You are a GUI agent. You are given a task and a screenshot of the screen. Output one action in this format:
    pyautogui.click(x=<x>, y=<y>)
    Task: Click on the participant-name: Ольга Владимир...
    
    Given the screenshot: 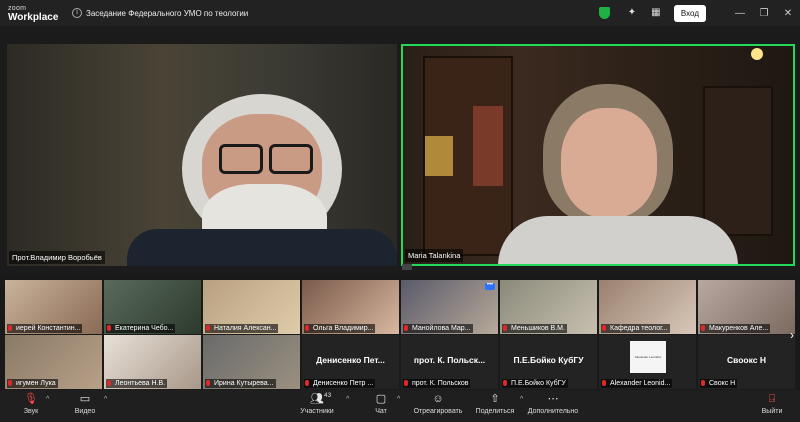 What is the action you would take?
    pyautogui.click(x=340, y=328)
    